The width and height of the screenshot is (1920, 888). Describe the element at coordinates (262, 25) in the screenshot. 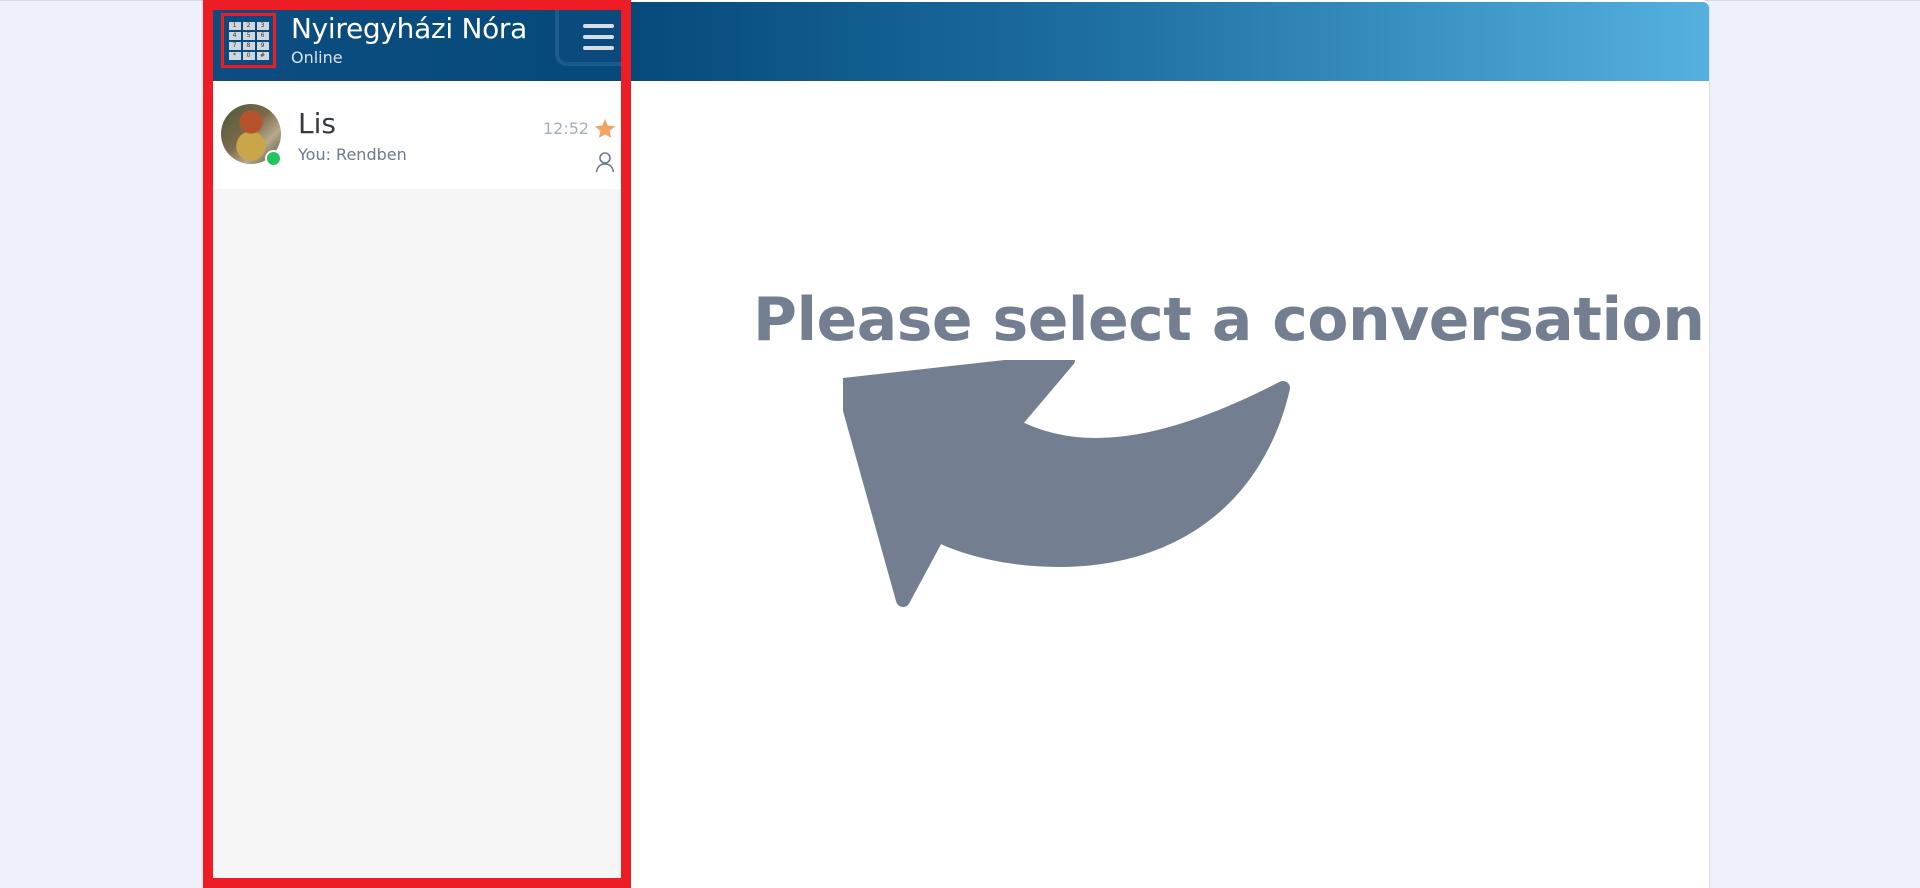

I see `keypad-key: 3` at that location.